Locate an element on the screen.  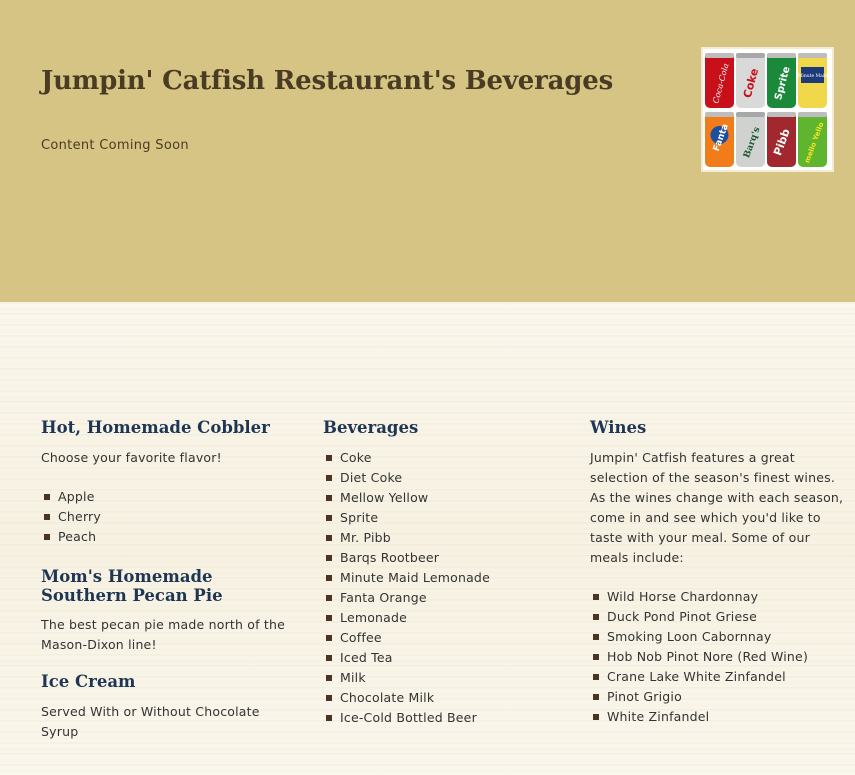
list-item: Duck Pond Pinot Griese is located at coordinates (717, 617).